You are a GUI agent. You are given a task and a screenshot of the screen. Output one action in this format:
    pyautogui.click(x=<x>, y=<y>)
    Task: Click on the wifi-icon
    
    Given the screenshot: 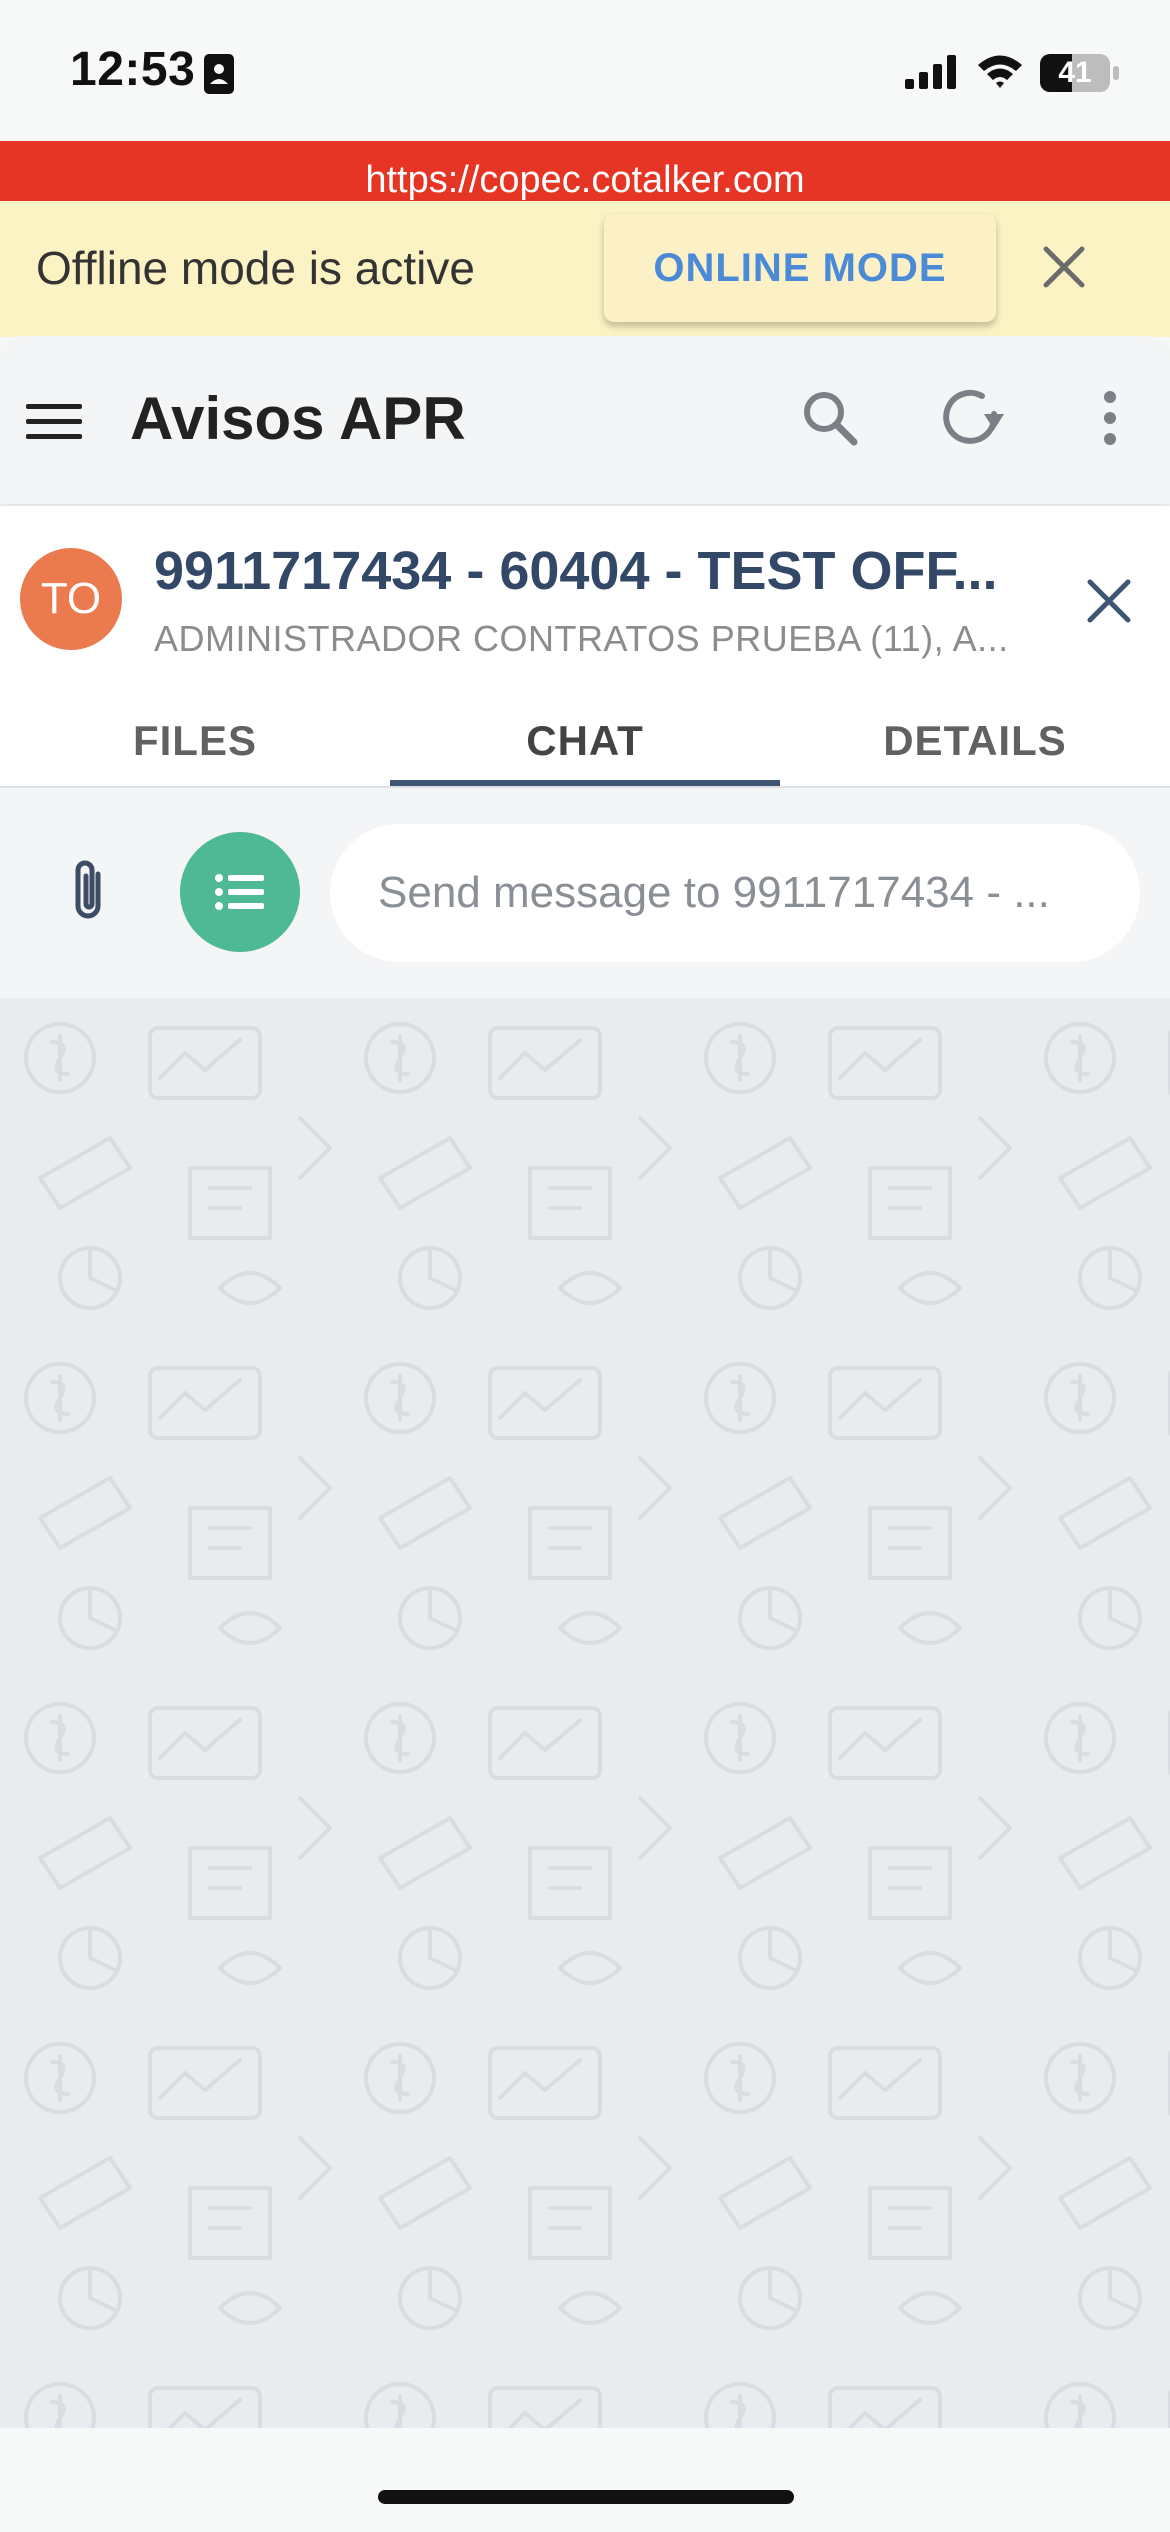 What is the action you would take?
    pyautogui.click(x=1000, y=73)
    